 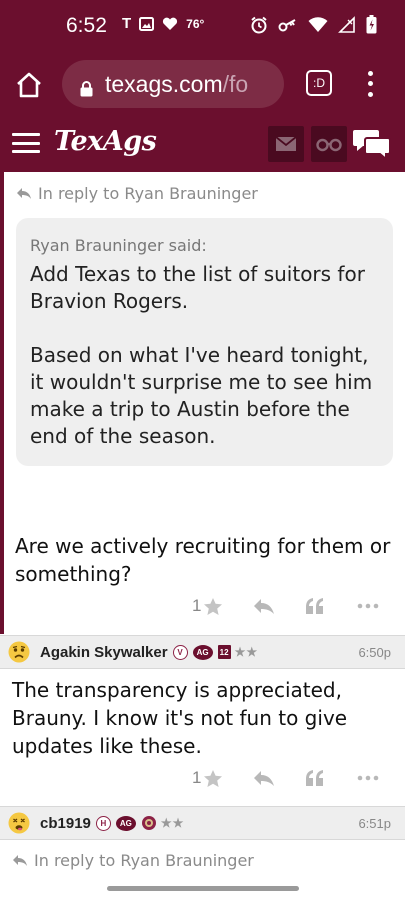 I want to click on lock-icon, so click(x=86, y=86).